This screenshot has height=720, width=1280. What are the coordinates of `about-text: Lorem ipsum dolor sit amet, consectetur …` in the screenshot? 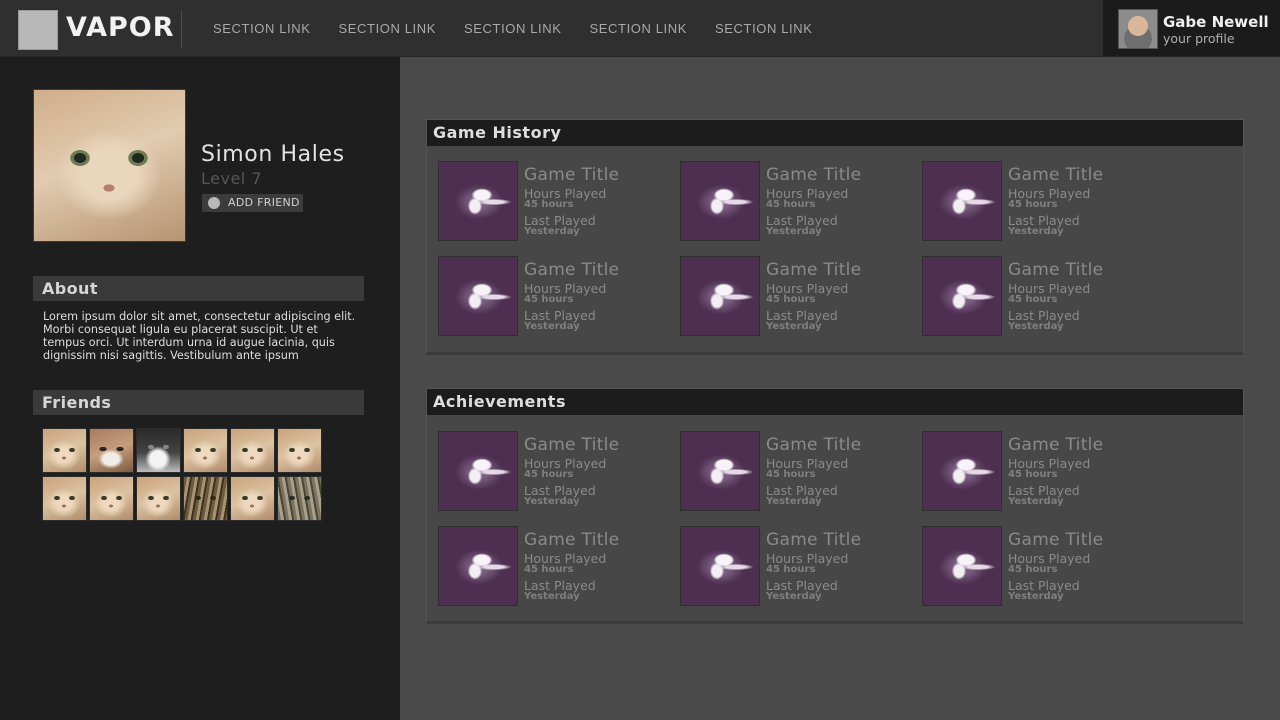 It's located at (199, 336).